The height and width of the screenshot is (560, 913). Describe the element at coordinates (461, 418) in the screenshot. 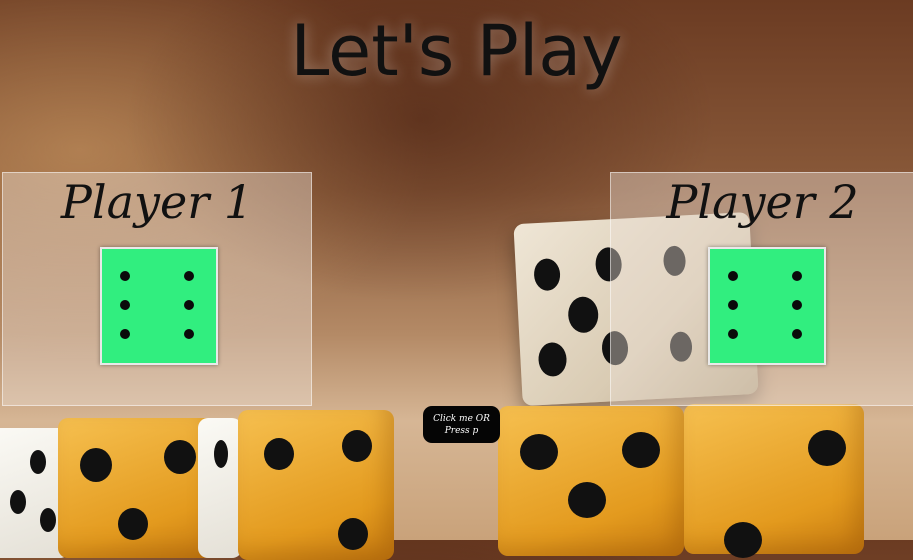

I see `roll-button-line-1: Click me OR` at that location.